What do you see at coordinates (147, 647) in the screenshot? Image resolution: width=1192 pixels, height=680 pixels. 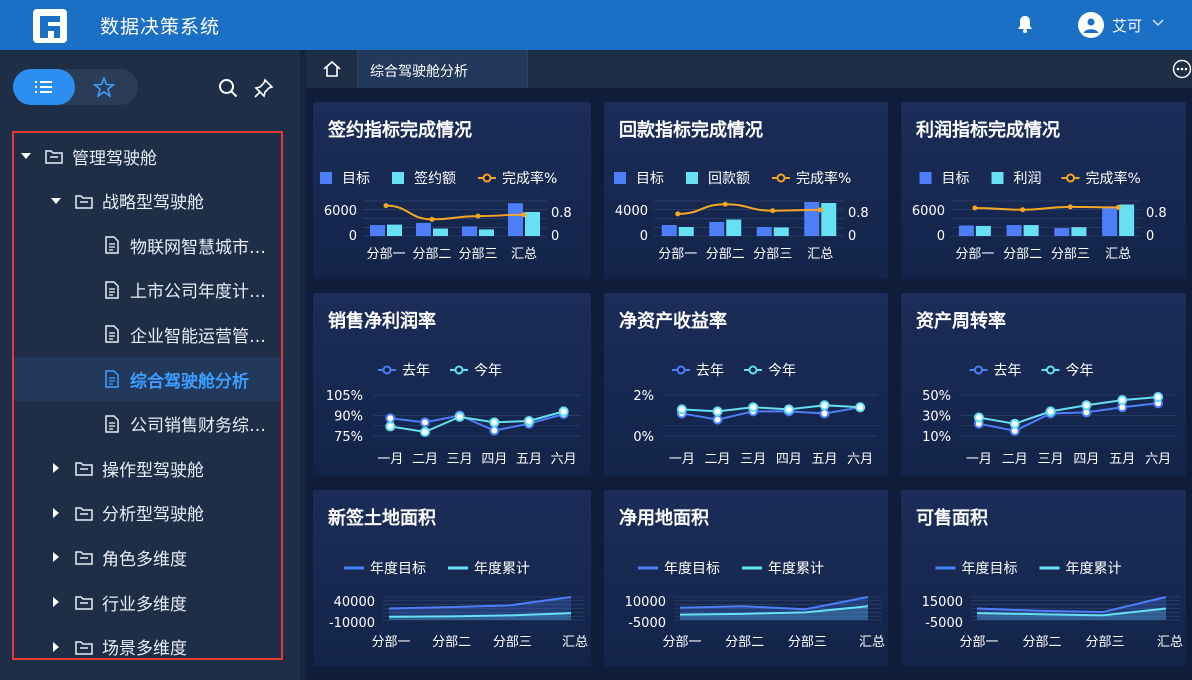 I see `tree-folder: 场景多维度` at bounding box center [147, 647].